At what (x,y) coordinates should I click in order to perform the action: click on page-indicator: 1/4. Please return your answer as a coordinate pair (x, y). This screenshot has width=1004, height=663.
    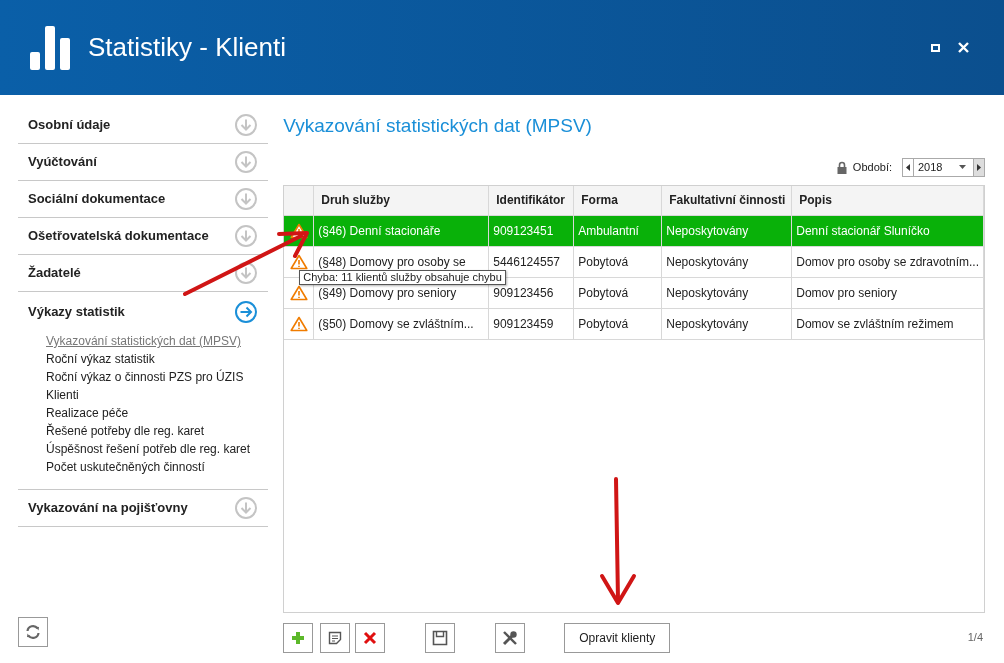
    Looking at the image, I should click on (975, 638).